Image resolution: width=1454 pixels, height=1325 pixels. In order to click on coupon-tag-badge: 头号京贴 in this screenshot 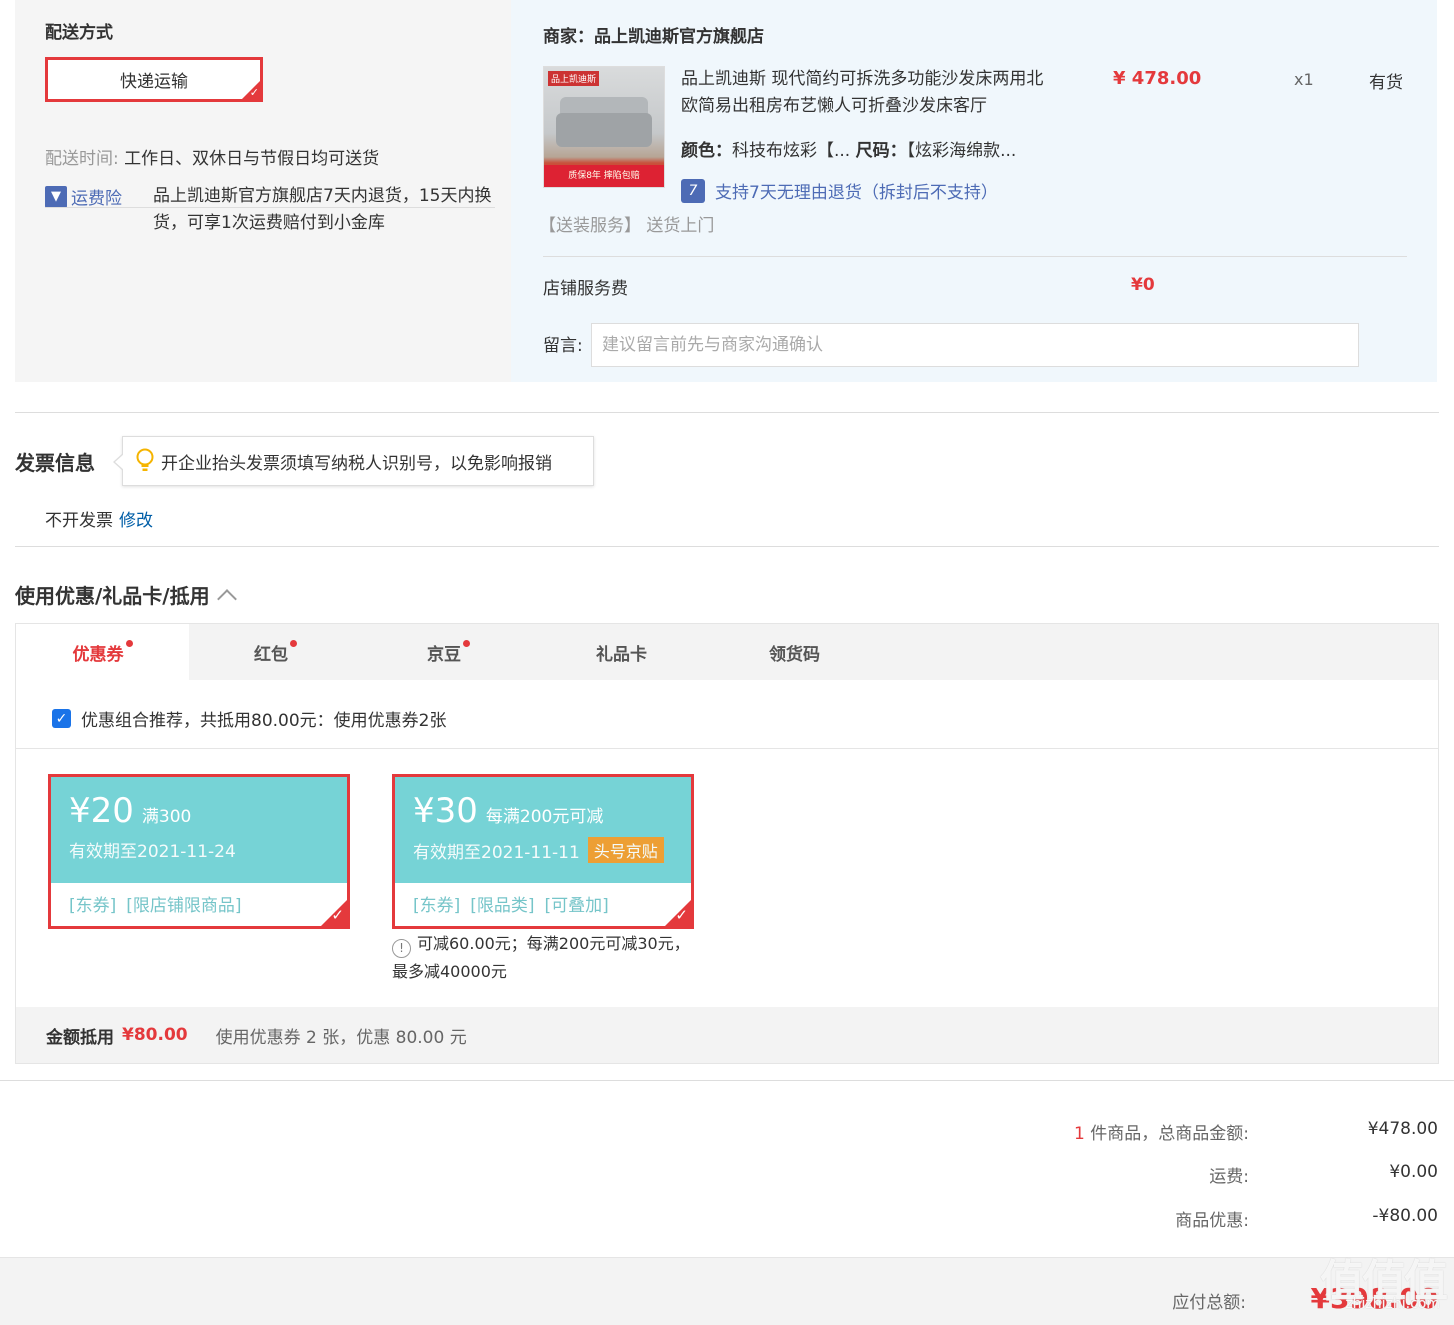, I will do `click(625, 850)`.